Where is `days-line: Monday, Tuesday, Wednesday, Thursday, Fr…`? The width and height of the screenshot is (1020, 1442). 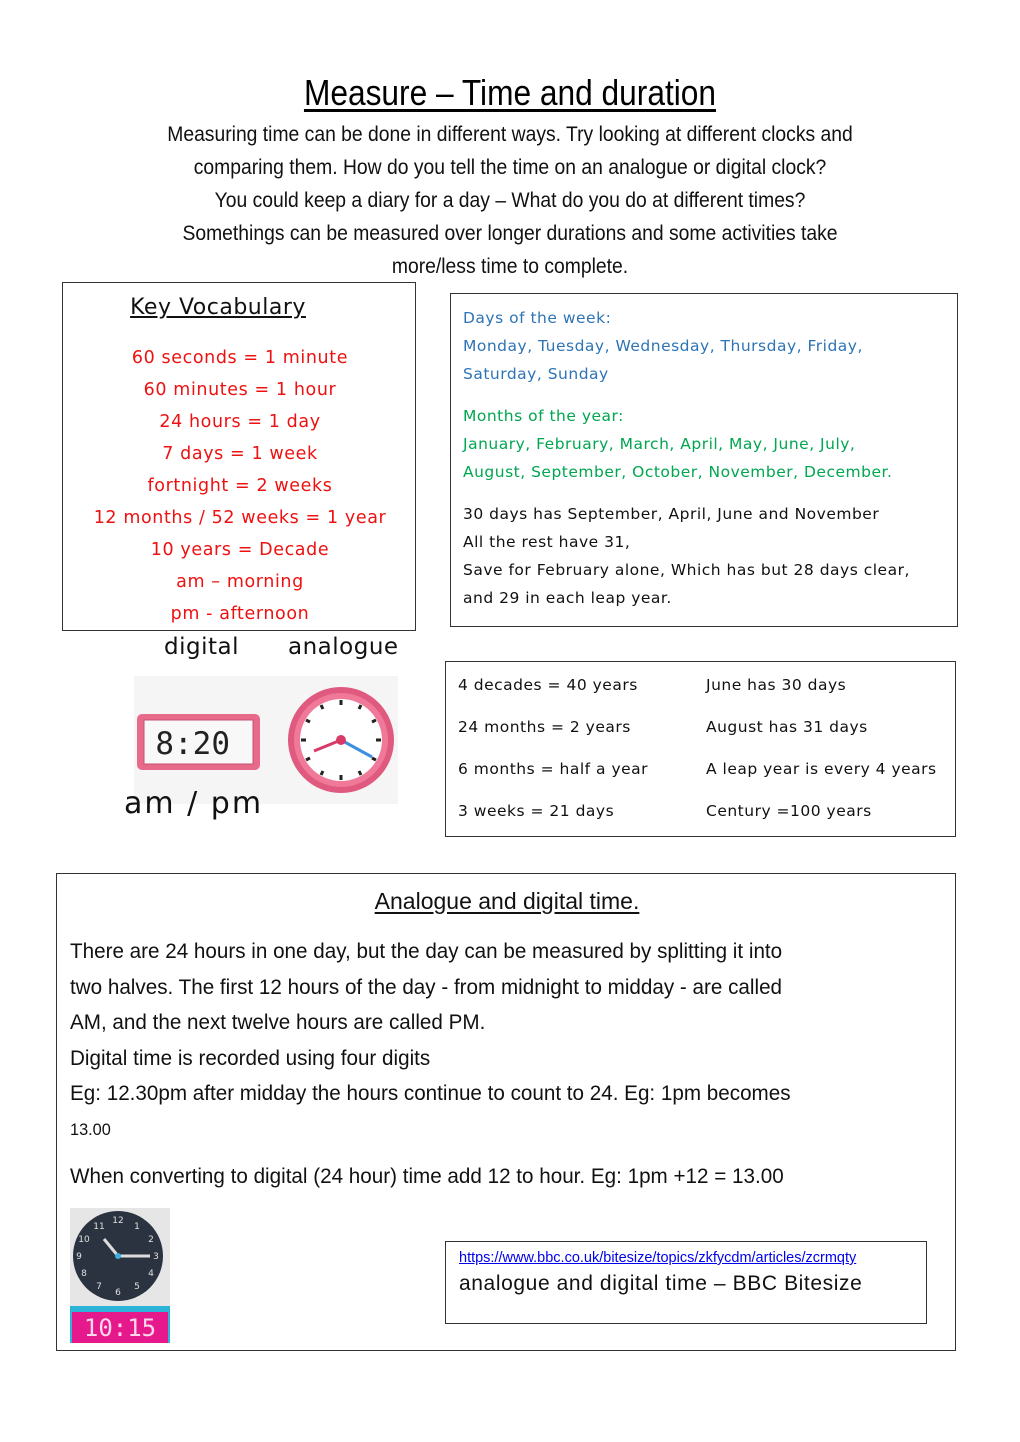 days-line: Monday, Tuesday, Wednesday, Thursday, Fr… is located at coordinates (663, 346).